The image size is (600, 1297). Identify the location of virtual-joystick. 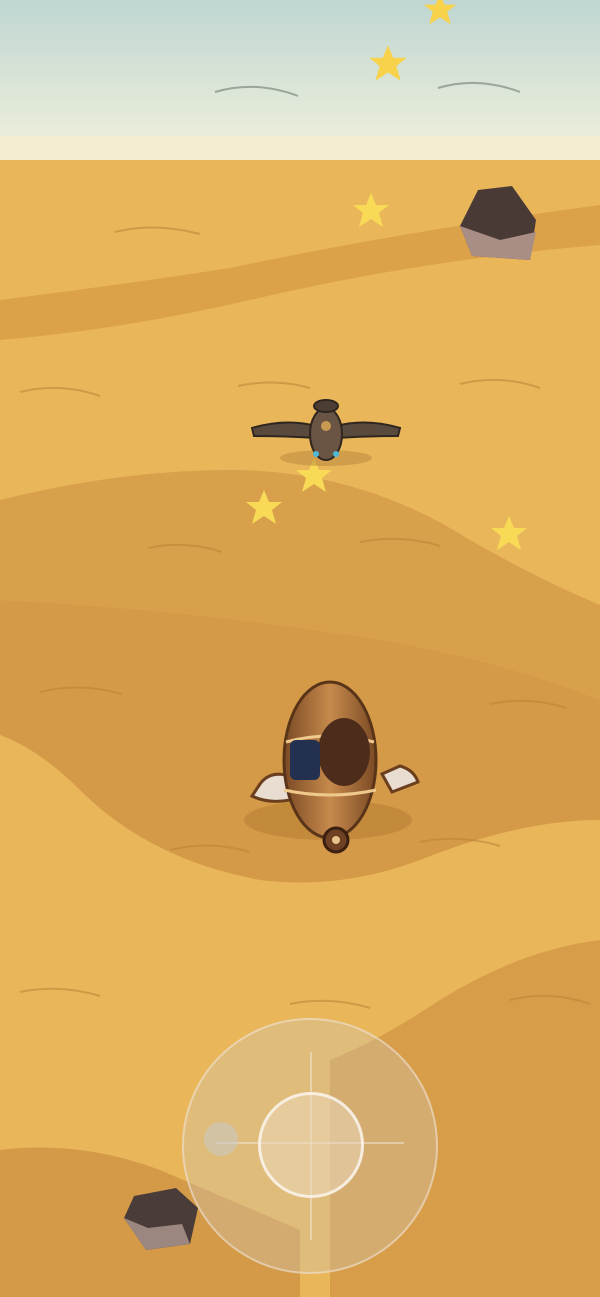
(310, 1146).